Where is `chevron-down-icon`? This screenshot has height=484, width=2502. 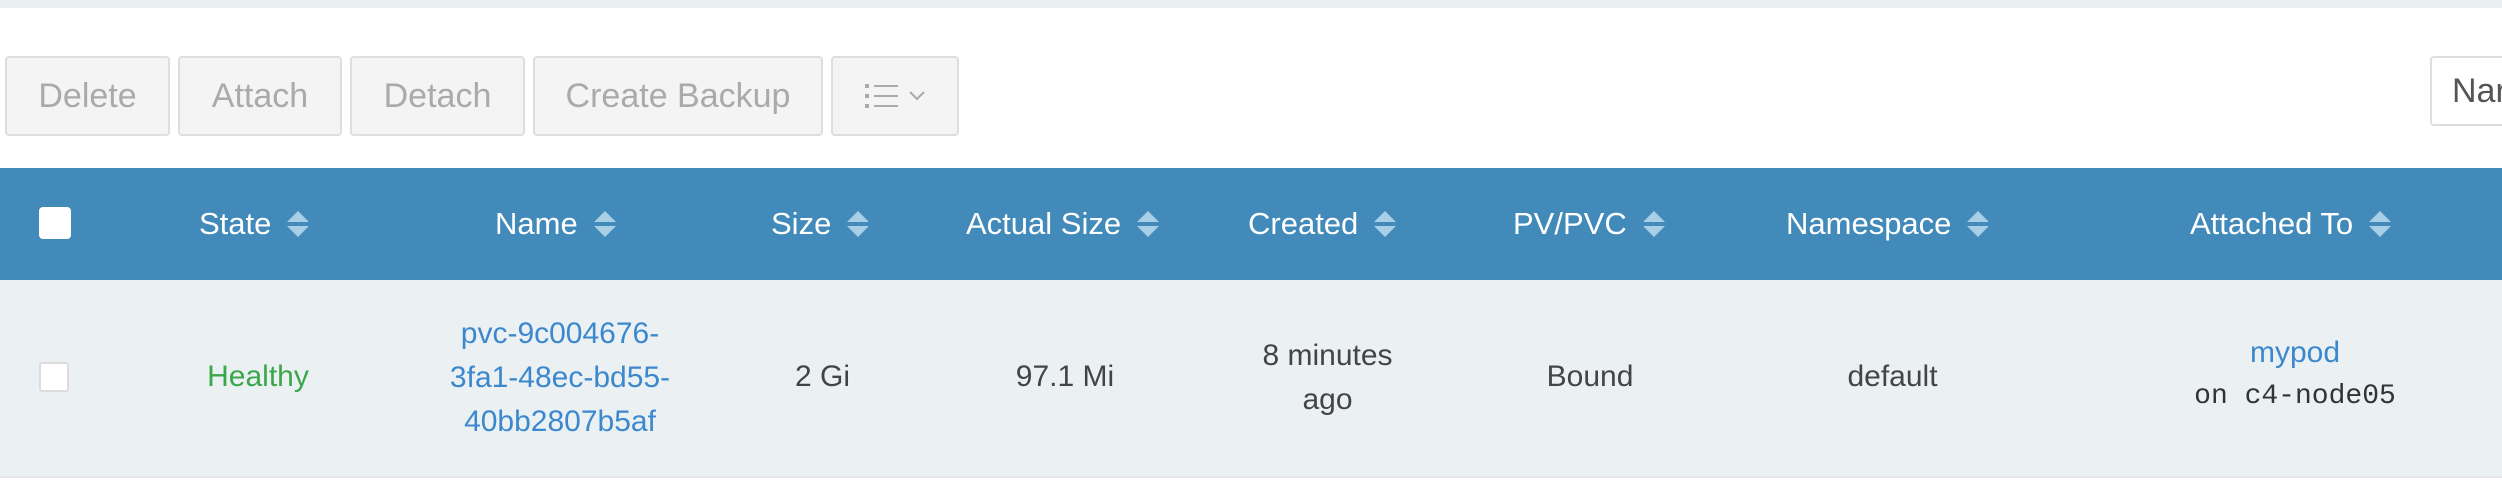 chevron-down-icon is located at coordinates (917, 96).